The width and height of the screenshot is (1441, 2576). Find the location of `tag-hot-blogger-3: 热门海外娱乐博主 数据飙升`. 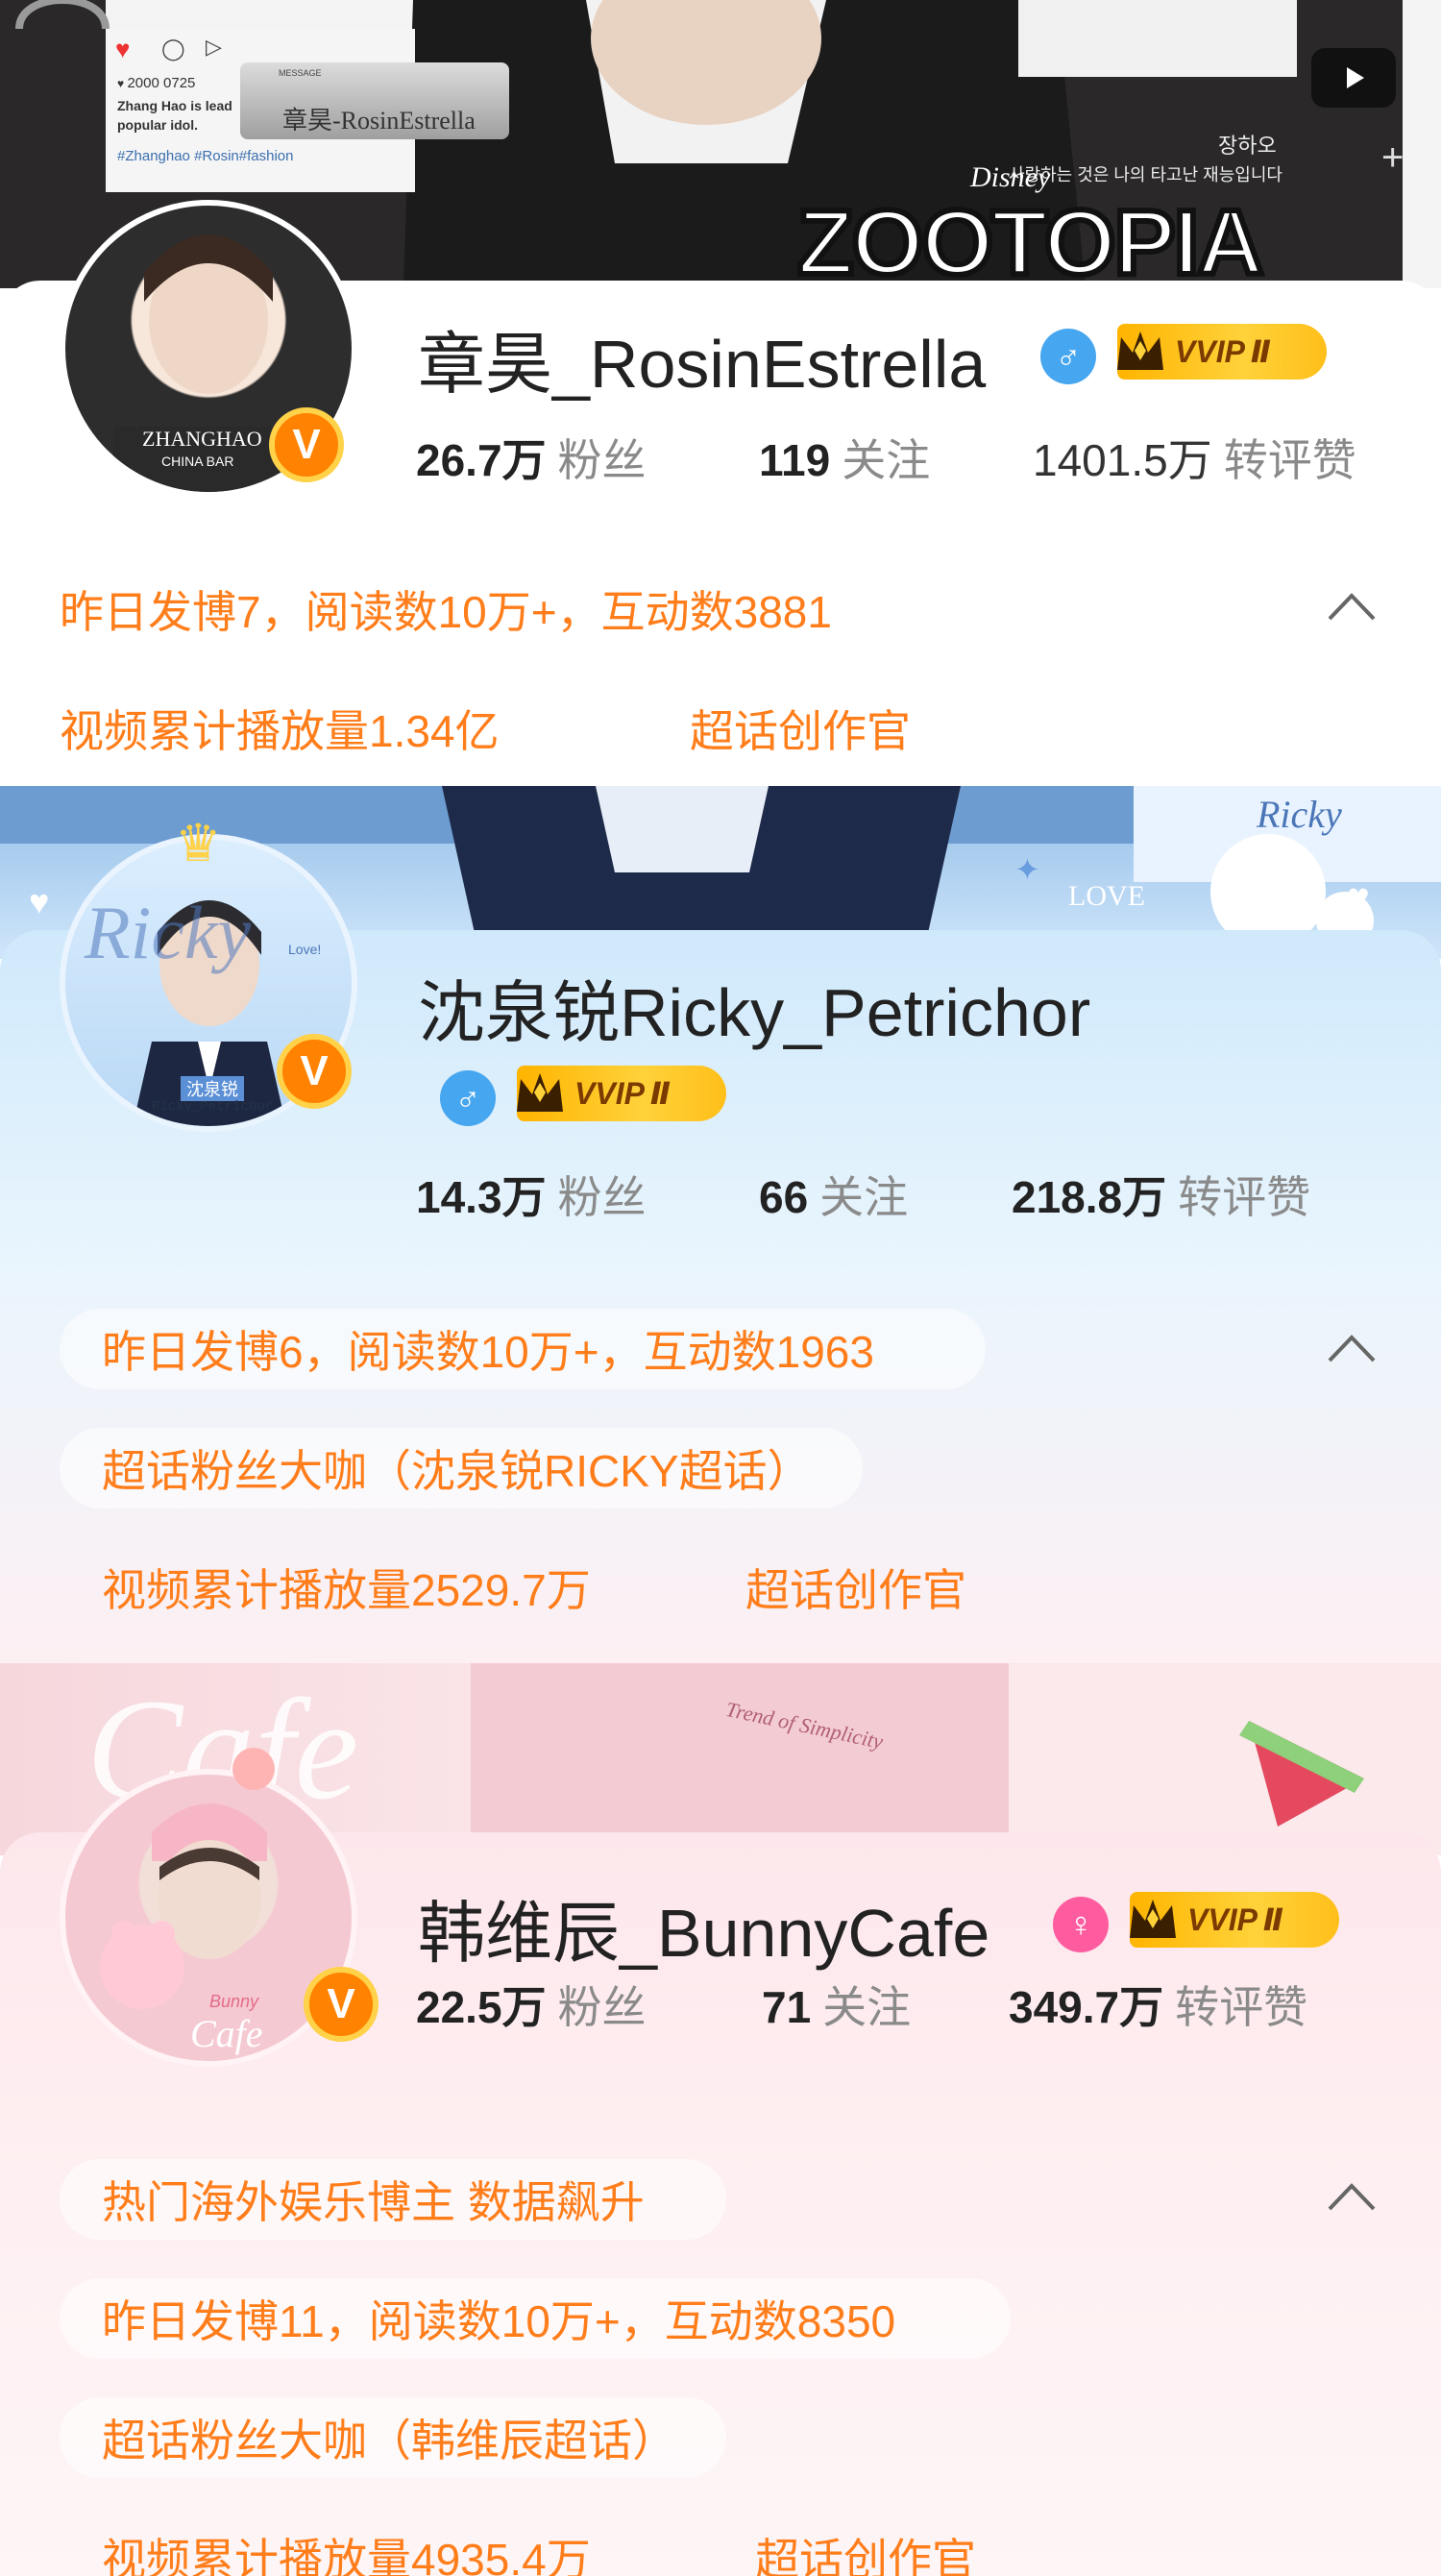

tag-hot-blogger-3: 热门海外娱乐博主 数据飙升 is located at coordinates (373, 2199).